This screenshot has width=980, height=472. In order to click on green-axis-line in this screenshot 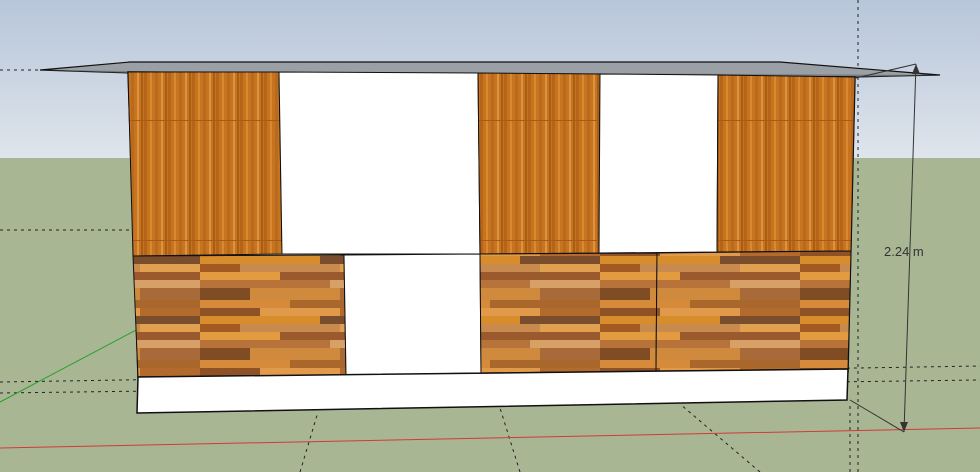, I will do `click(70, 365)`.